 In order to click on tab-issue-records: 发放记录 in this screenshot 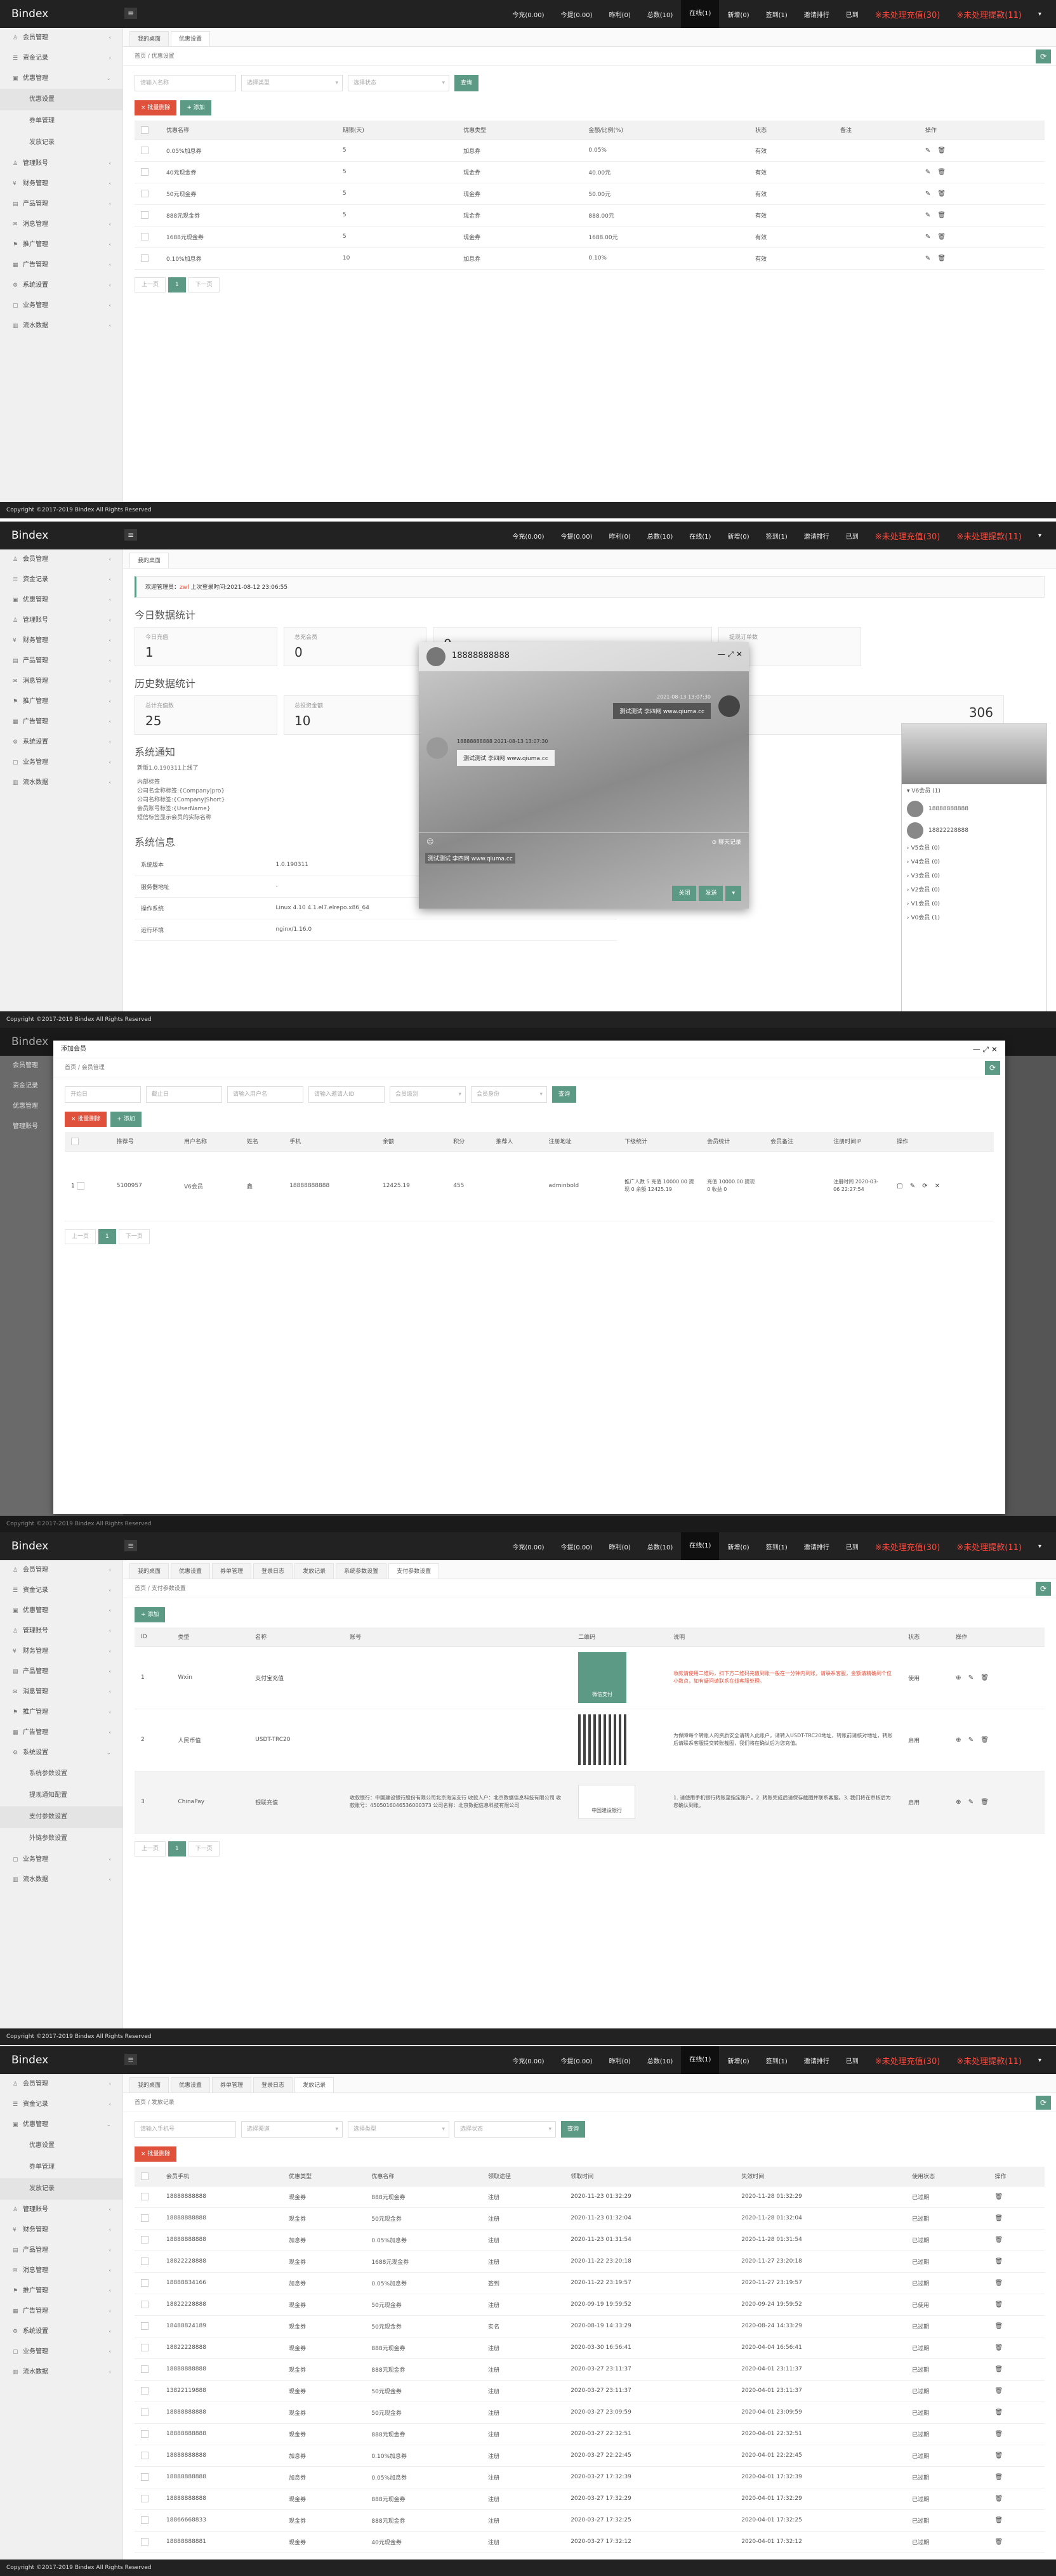, I will do `click(314, 2085)`.